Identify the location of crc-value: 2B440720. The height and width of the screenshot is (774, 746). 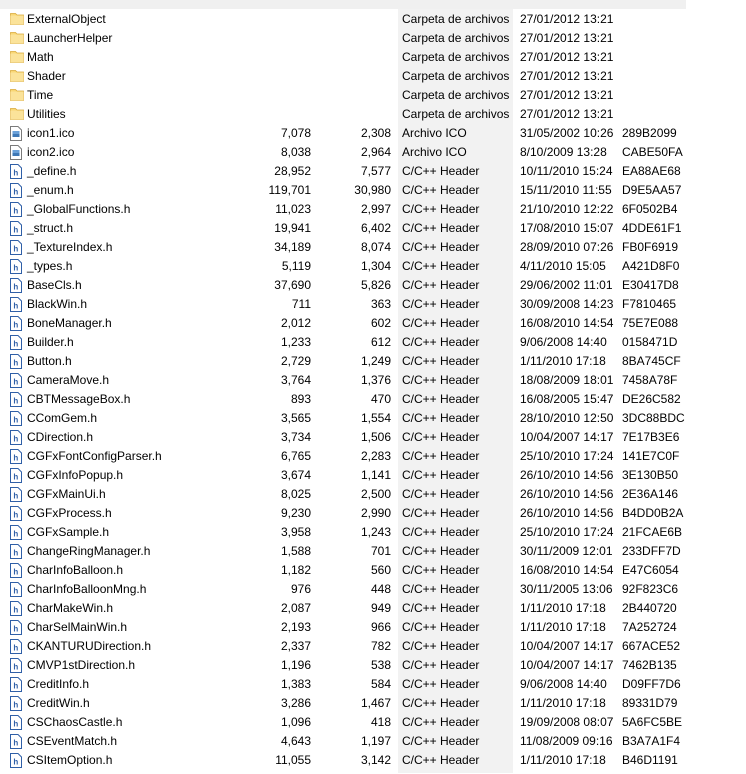
(649, 608).